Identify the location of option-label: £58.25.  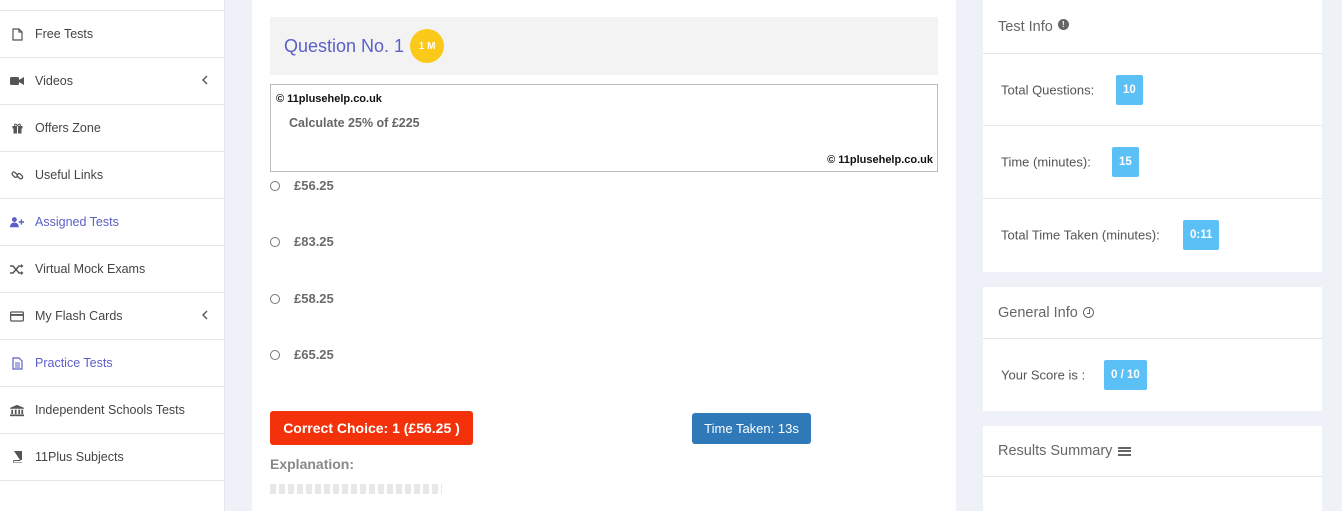
(314, 298).